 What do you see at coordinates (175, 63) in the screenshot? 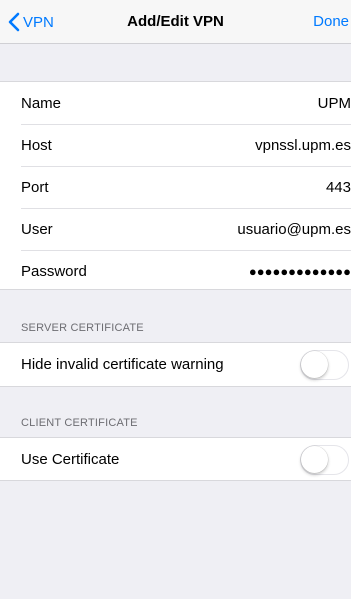
I see `top-spacer` at bounding box center [175, 63].